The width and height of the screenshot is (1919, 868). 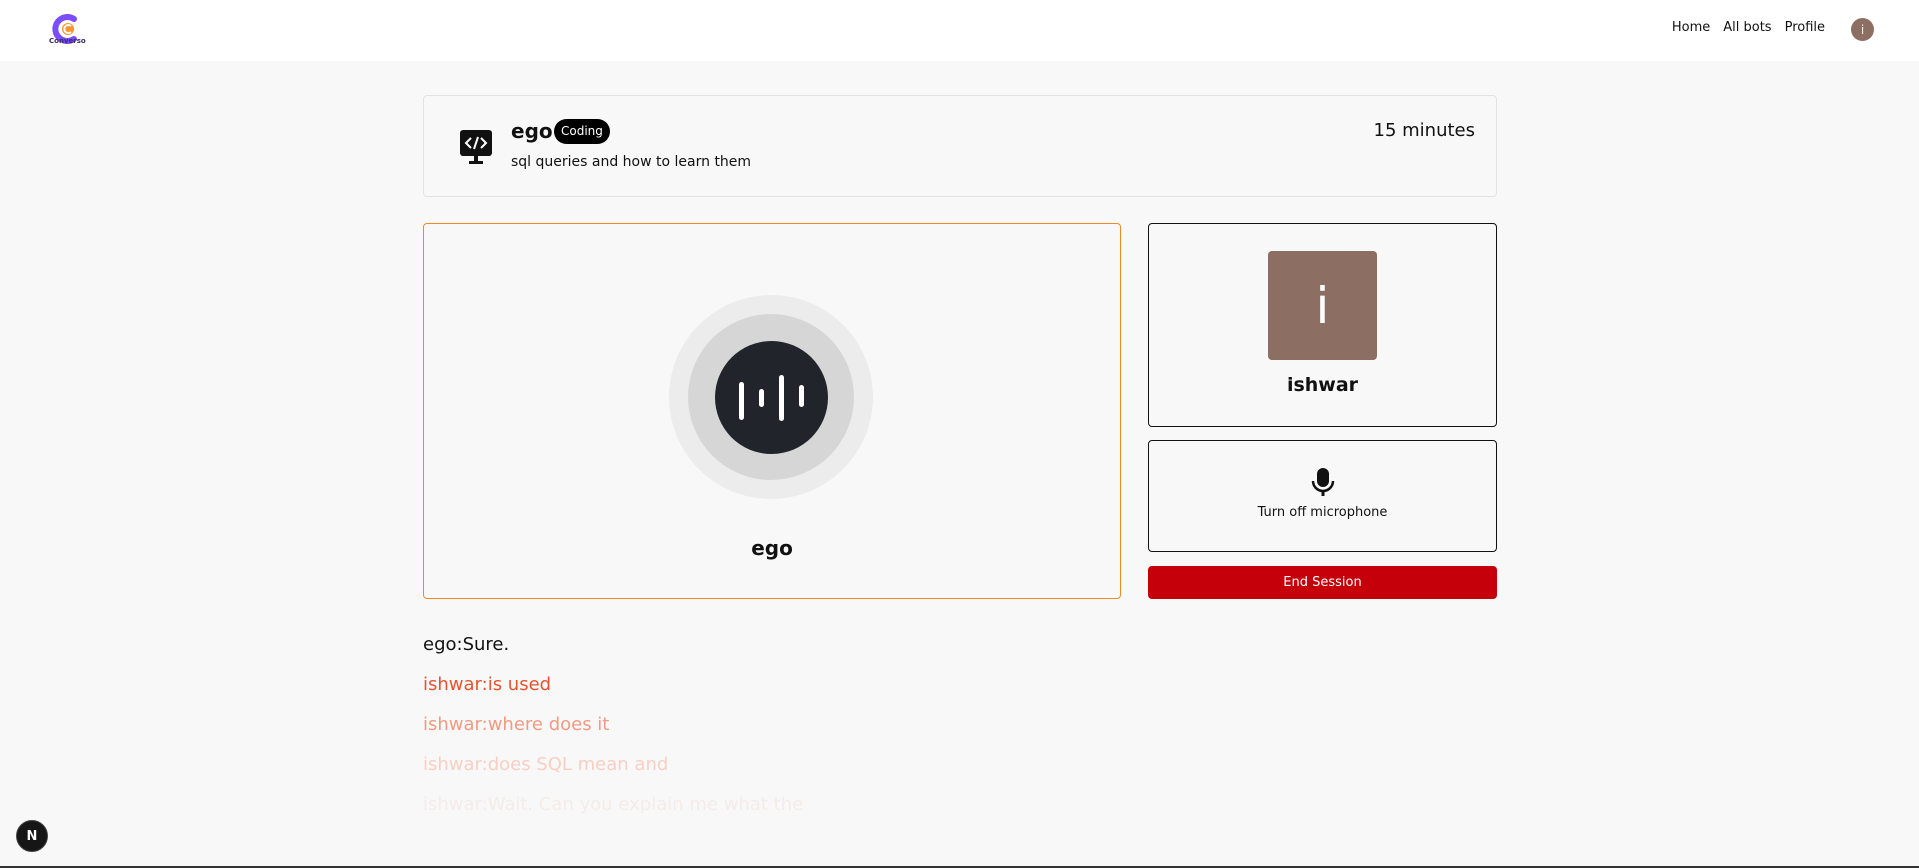 I want to click on microphone-toggle-button: Turn off microphone, so click(x=1322, y=496).